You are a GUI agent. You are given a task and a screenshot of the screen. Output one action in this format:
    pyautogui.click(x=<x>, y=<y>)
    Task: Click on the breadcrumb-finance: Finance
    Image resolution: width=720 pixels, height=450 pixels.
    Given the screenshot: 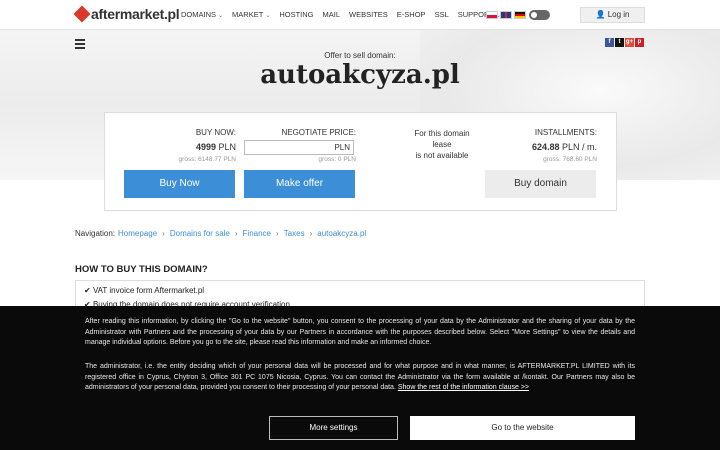 What is the action you would take?
    pyautogui.click(x=257, y=233)
    